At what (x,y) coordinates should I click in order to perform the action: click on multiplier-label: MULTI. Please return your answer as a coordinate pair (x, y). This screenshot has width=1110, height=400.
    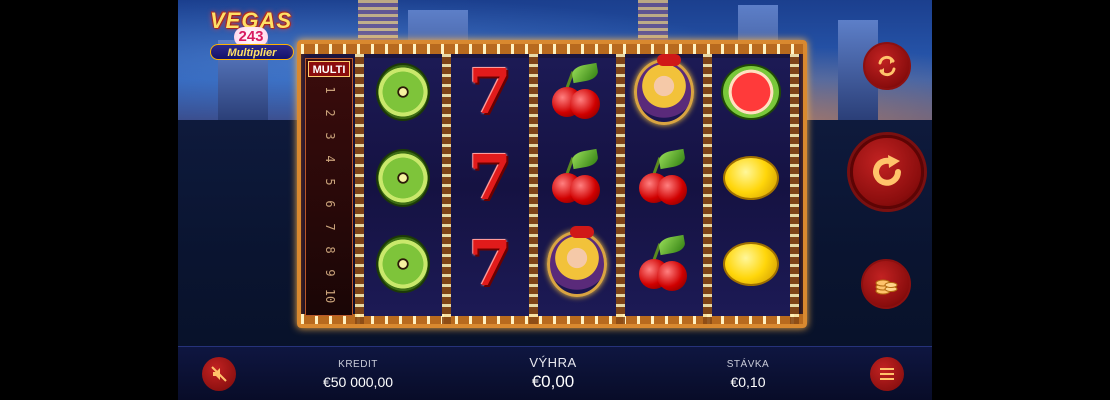
    Looking at the image, I should click on (329, 69).